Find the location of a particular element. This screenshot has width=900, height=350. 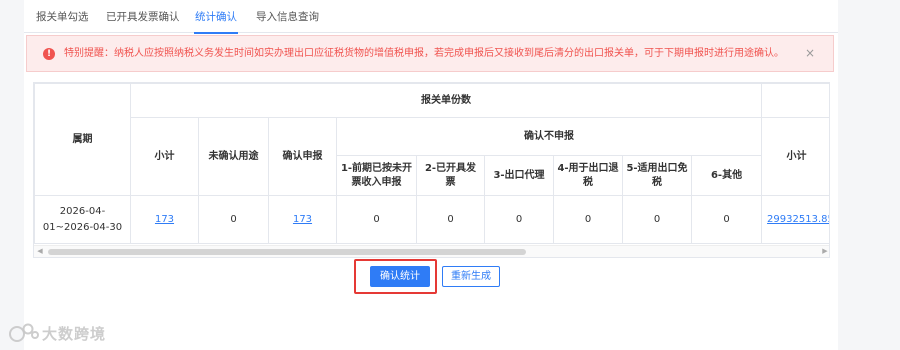

cell-nd-6: 0 is located at coordinates (726, 219).